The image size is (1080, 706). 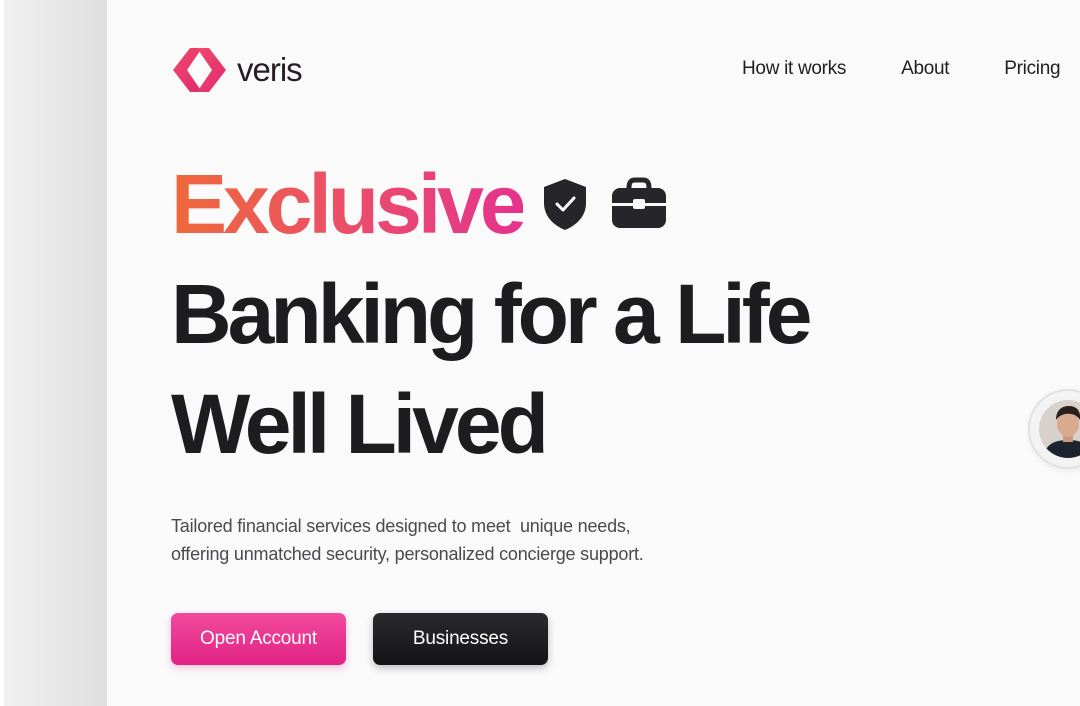 I want to click on hero-headline-line3: Well Lived, so click(x=360, y=424).